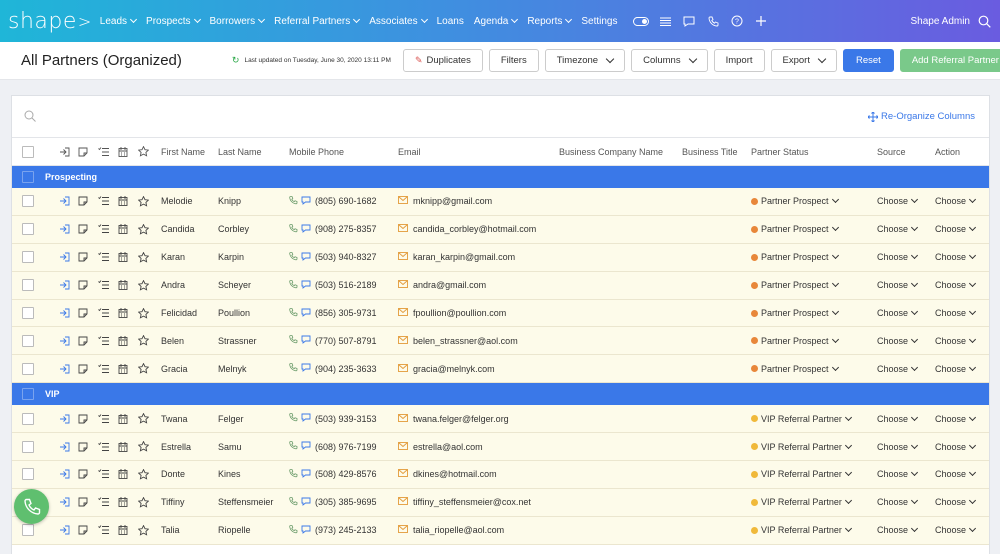  I want to click on user-name: Shape Admin, so click(941, 21).